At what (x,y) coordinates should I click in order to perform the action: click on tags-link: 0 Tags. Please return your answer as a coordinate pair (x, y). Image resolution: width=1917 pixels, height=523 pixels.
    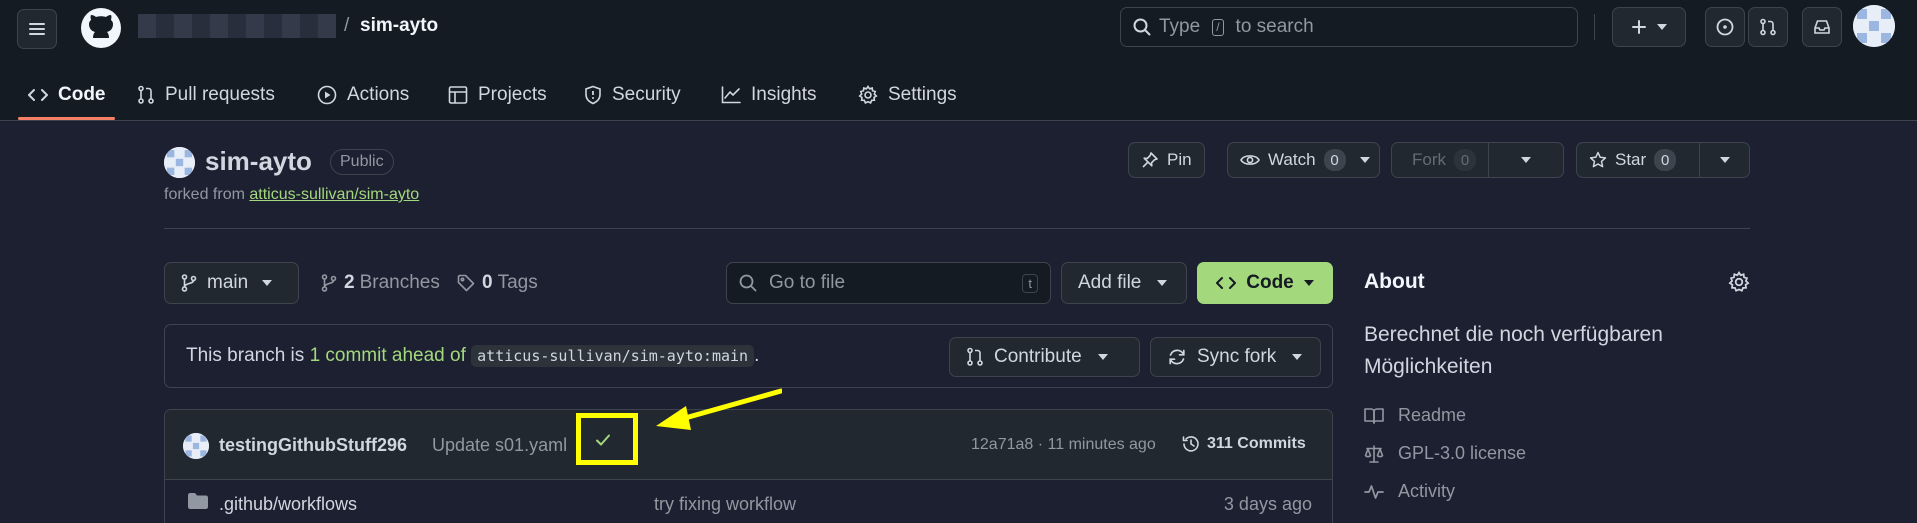
    Looking at the image, I should click on (497, 283).